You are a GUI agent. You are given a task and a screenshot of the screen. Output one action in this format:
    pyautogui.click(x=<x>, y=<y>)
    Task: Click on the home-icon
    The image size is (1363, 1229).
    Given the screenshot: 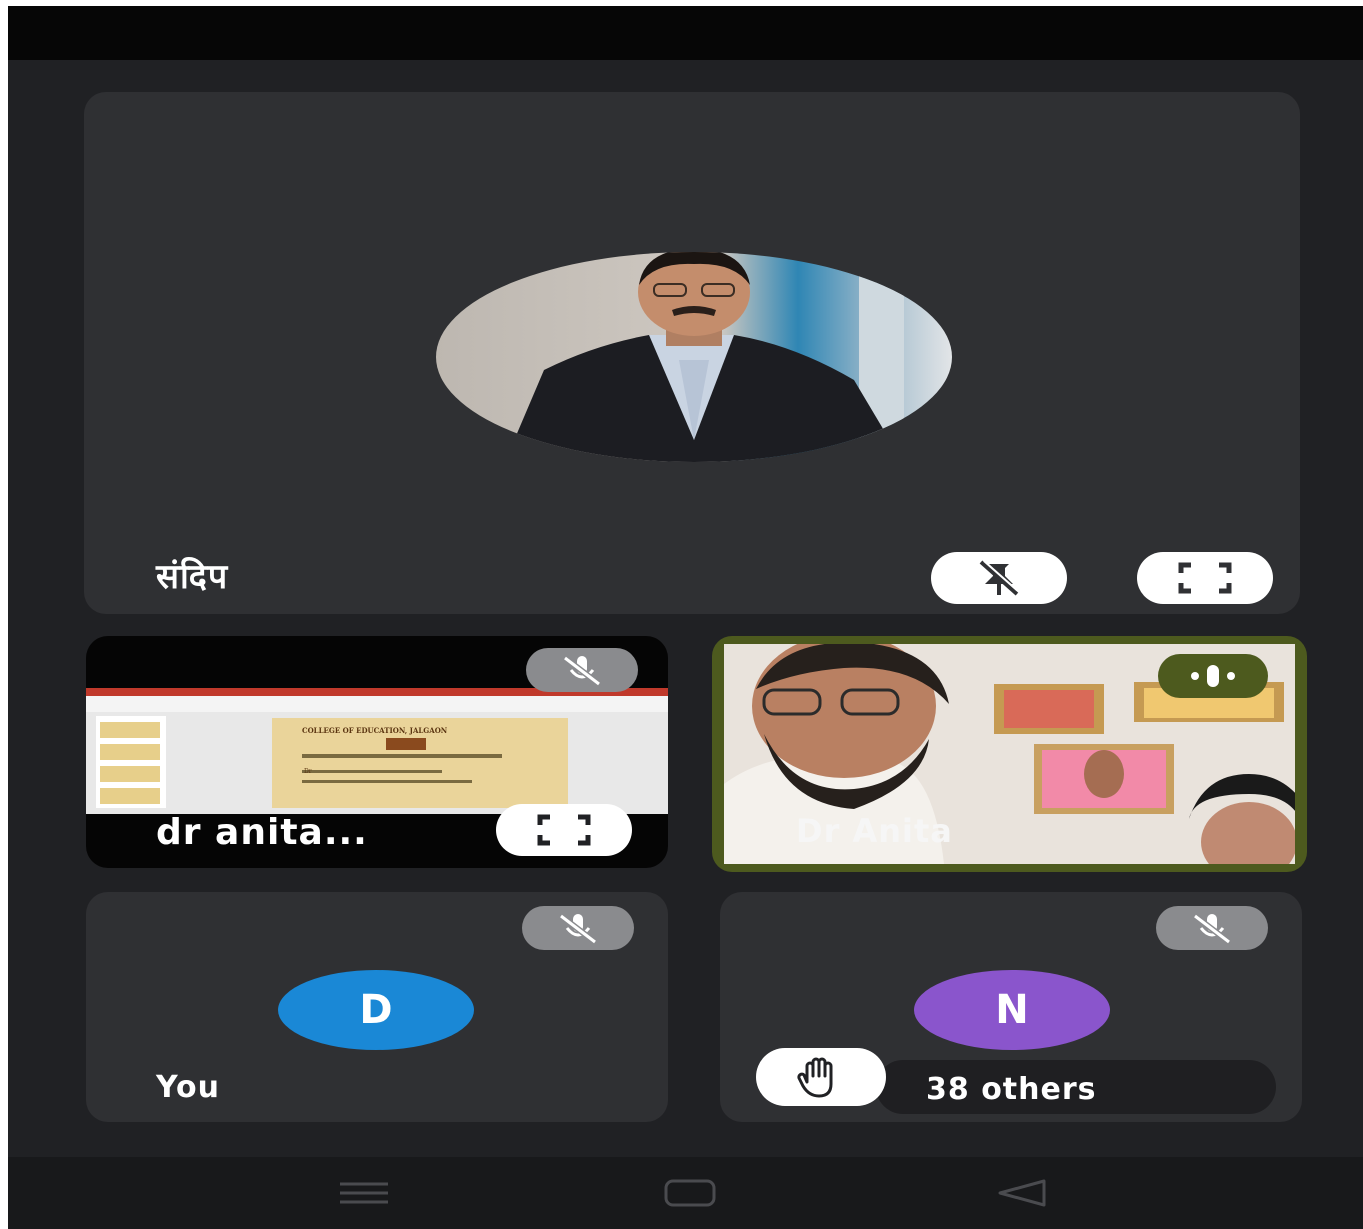 What is the action you would take?
    pyautogui.click(x=690, y=1193)
    